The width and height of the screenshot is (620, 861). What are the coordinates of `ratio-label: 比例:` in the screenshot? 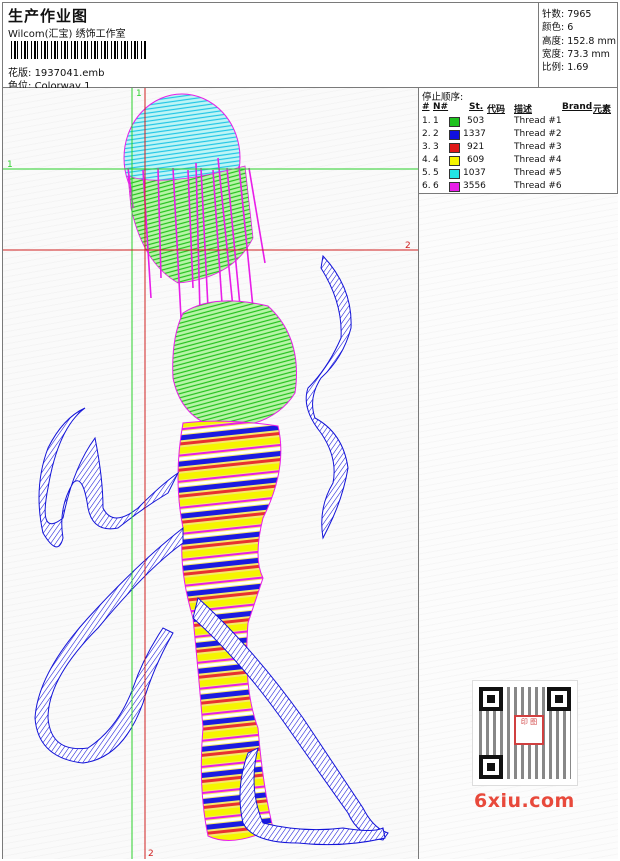 It's located at (553, 67).